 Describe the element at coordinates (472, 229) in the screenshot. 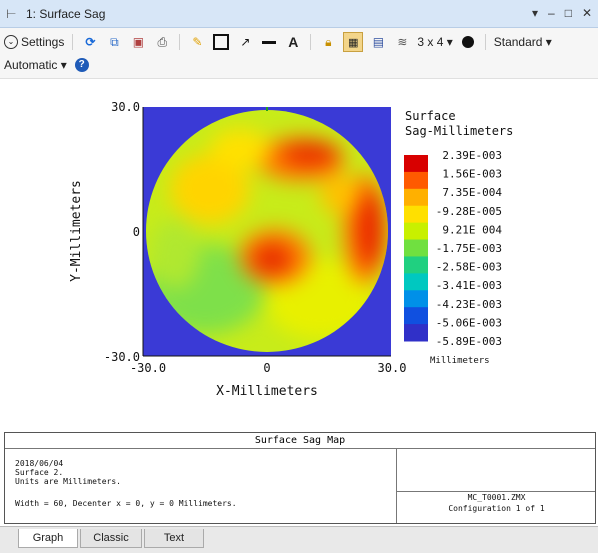

I see `legend-value-label: 9.21E 004` at that location.